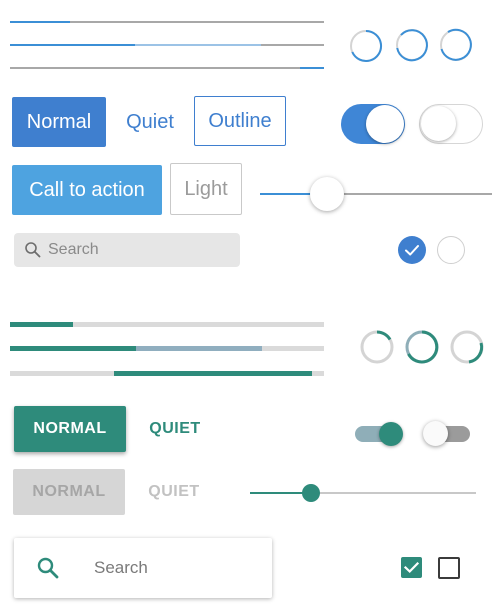  What do you see at coordinates (175, 429) in the screenshot?
I see `quiet-button: QUIET` at bounding box center [175, 429].